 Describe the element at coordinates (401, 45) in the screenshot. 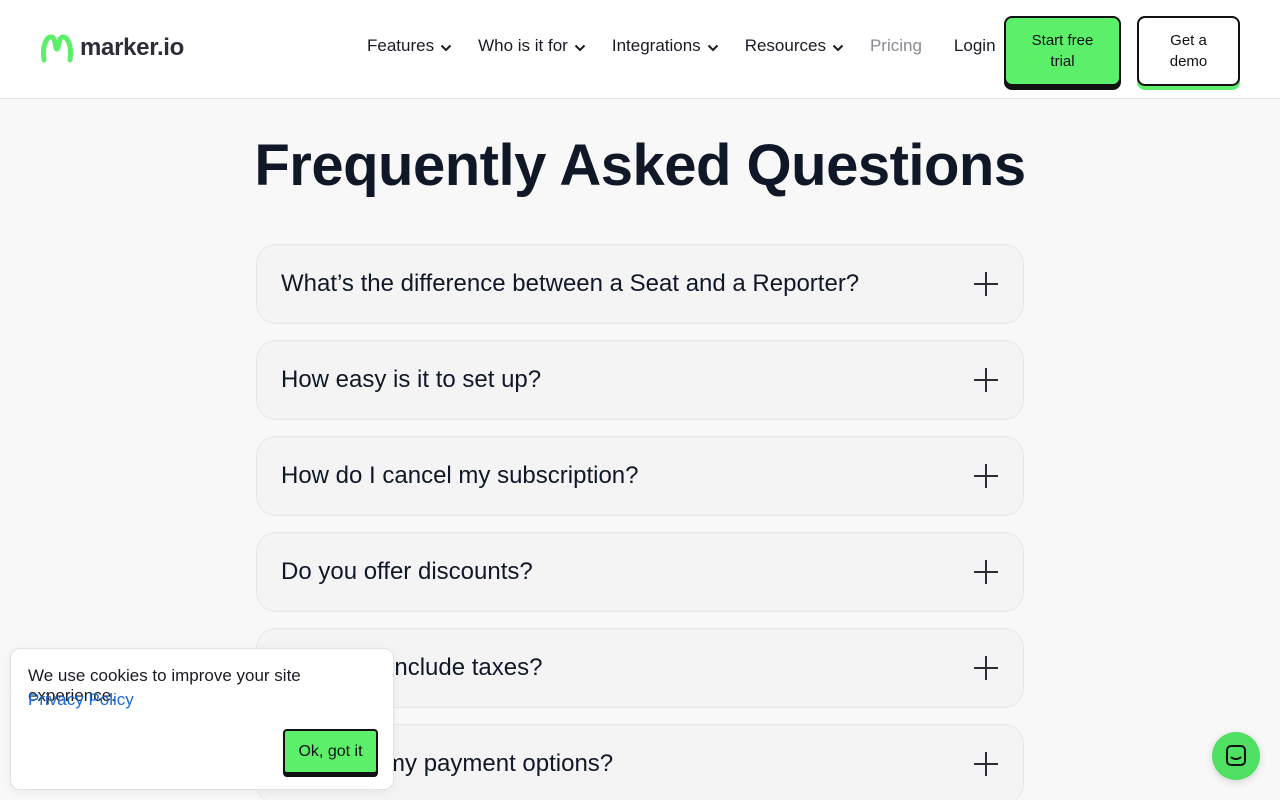

I see `nav-features-label: Features` at that location.